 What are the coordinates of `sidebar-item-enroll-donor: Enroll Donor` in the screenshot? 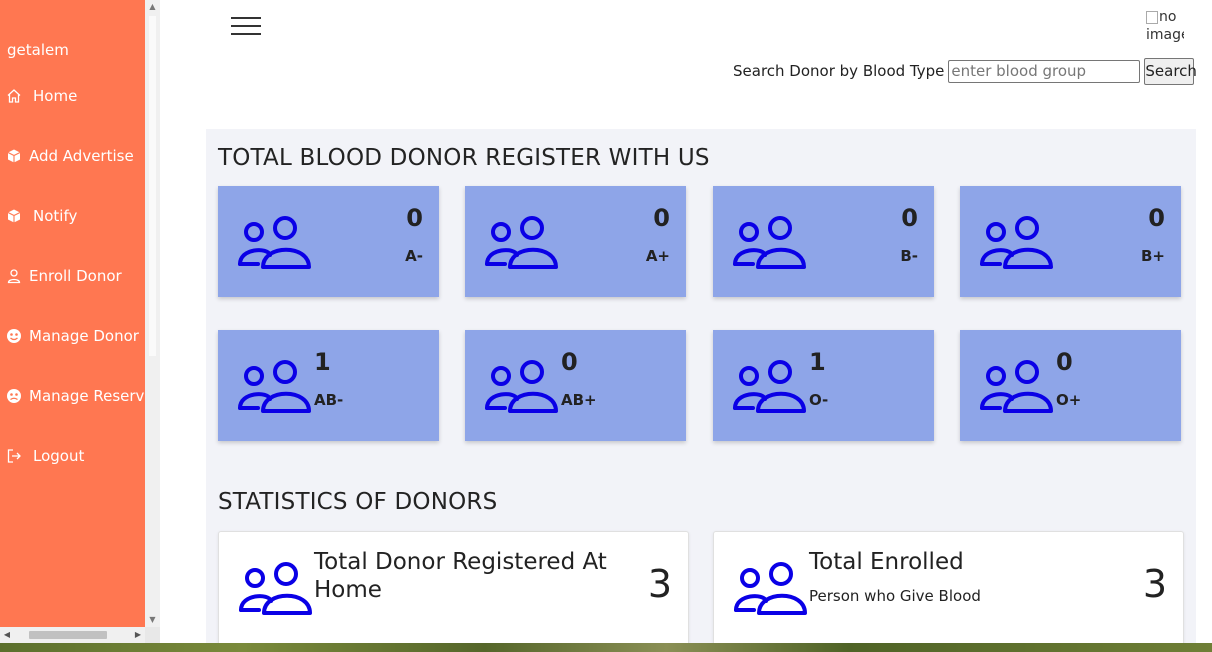 It's located at (64, 276).